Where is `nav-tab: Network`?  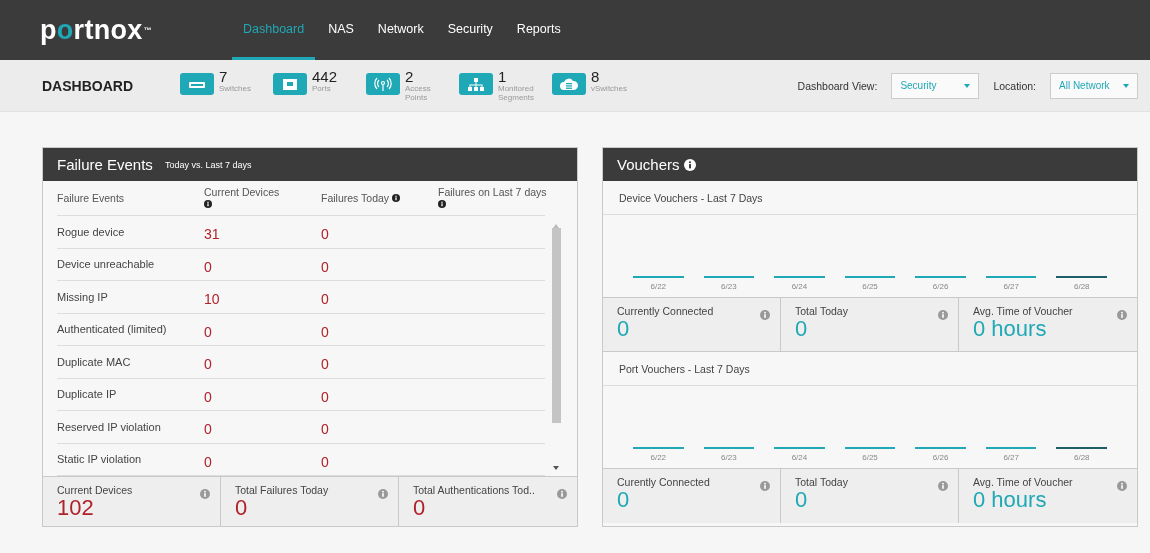
nav-tab: Network is located at coordinates (400, 30).